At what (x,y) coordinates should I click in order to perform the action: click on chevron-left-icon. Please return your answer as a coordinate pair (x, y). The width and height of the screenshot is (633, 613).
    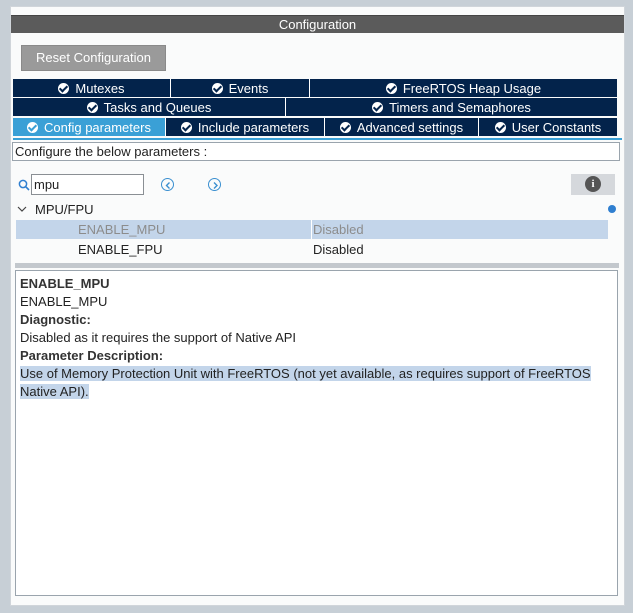
    Looking at the image, I should click on (167, 185).